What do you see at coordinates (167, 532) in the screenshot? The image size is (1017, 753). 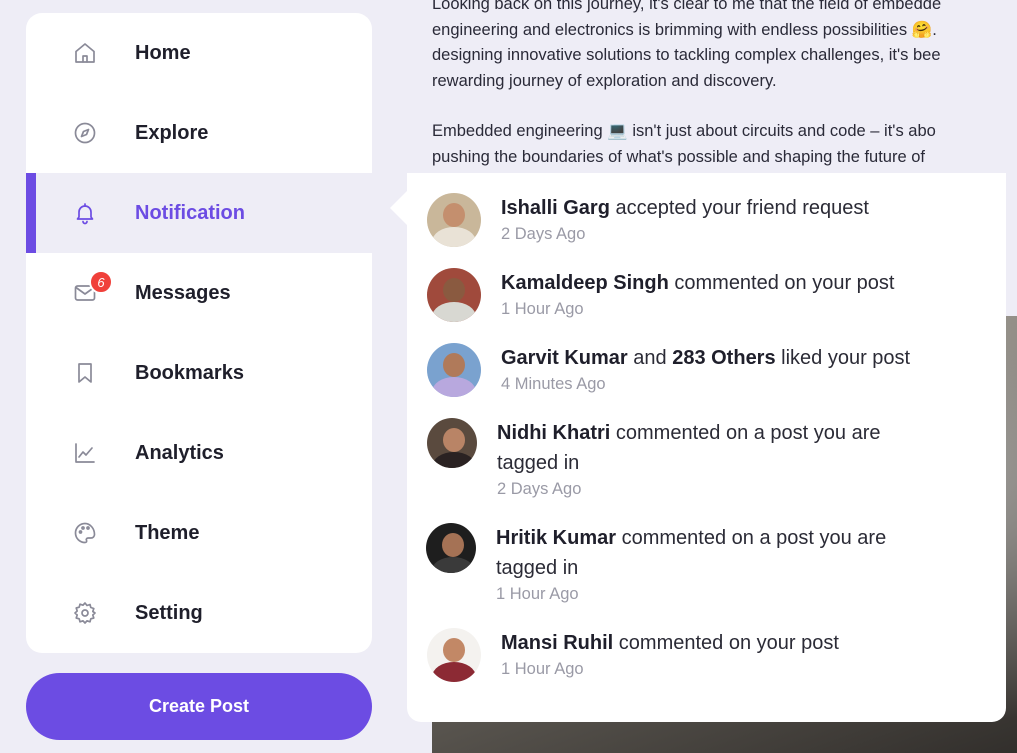 I see `sidebar-item-label: Theme` at bounding box center [167, 532].